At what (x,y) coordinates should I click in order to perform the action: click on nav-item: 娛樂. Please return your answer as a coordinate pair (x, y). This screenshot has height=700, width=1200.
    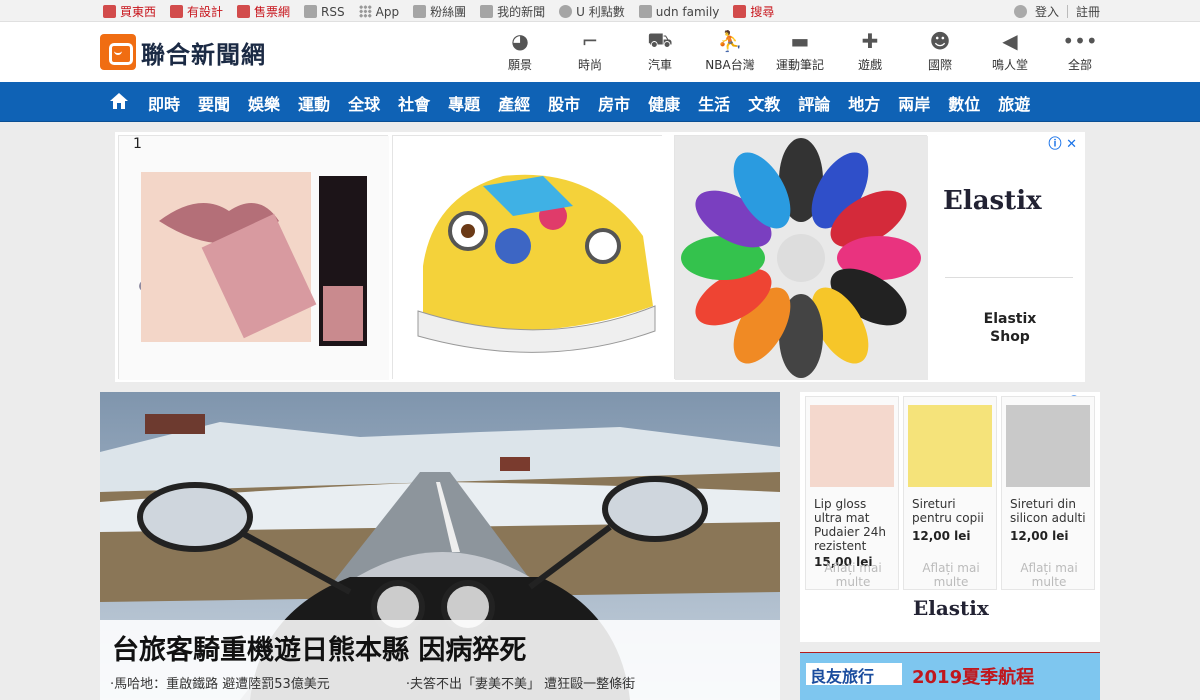
    Looking at the image, I should click on (264, 103).